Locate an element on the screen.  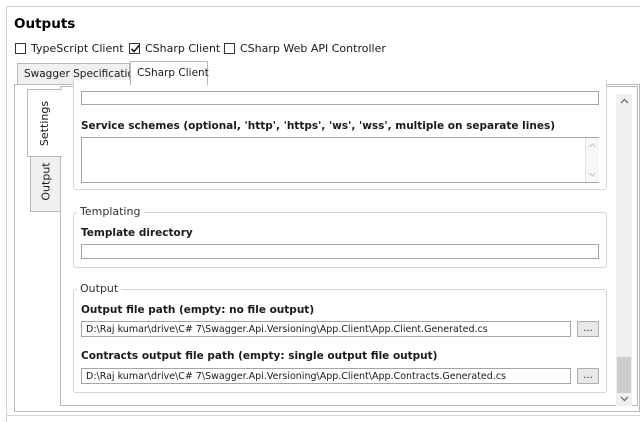
template-directory-input is located at coordinates (340, 251).